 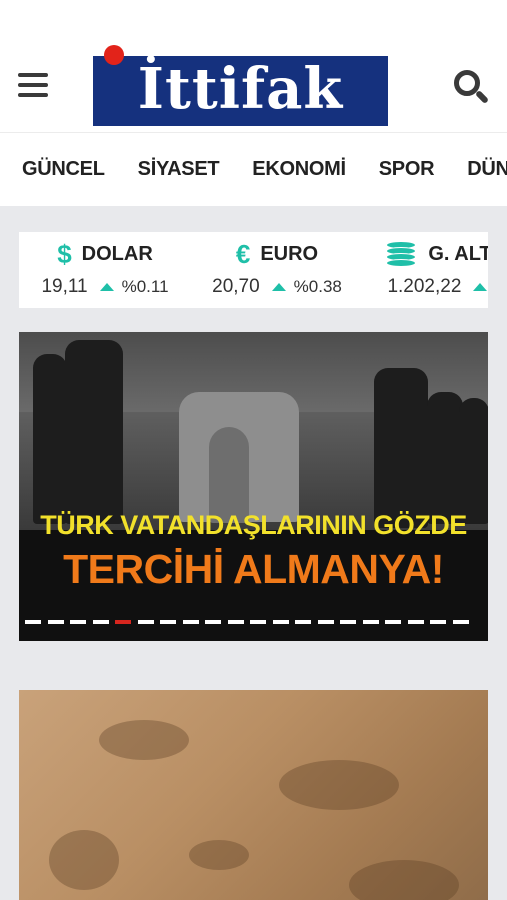 What do you see at coordinates (424, 286) in the screenshot?
I see `rate-value: 1.202,22` at bounding box center [424, 286].